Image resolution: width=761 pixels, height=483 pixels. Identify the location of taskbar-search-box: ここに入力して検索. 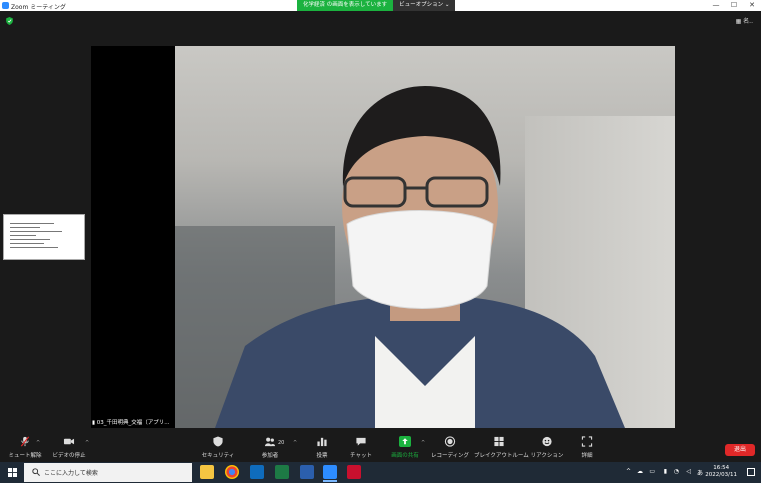
(108, 472).